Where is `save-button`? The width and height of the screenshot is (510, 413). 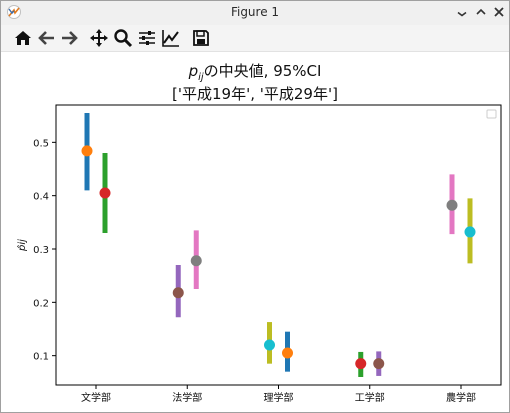 save-button is located at coordinates (201, 38).